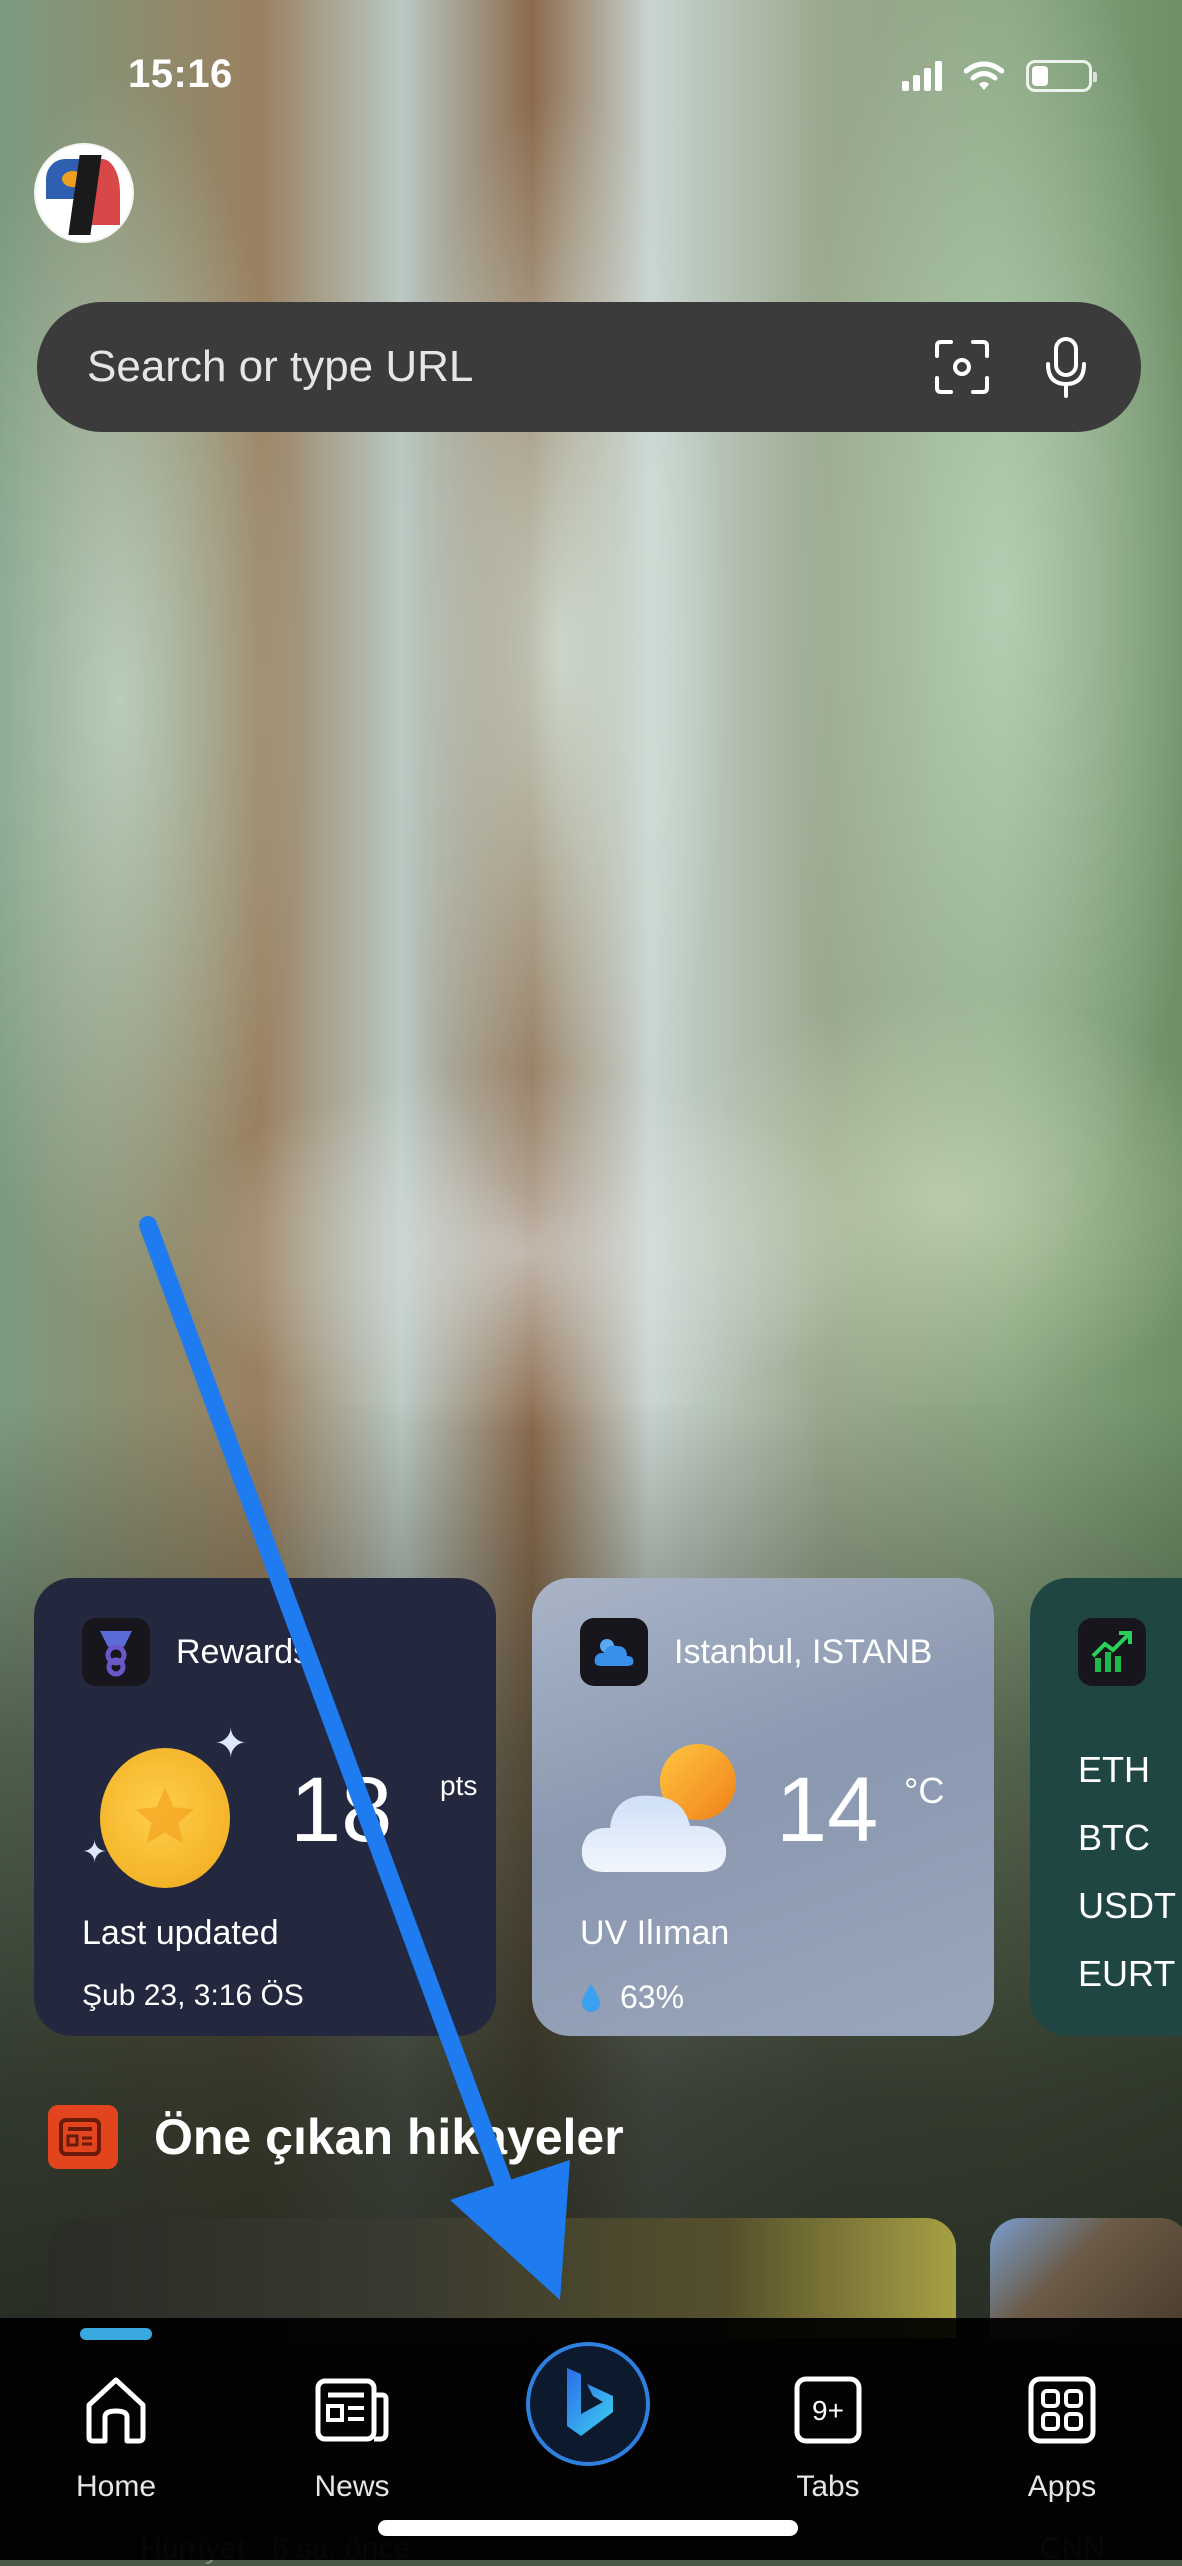  Describe the element at coordinates (655, 1933) in the screenshot. I see `weather-uv: UV Ilıman` at that location.